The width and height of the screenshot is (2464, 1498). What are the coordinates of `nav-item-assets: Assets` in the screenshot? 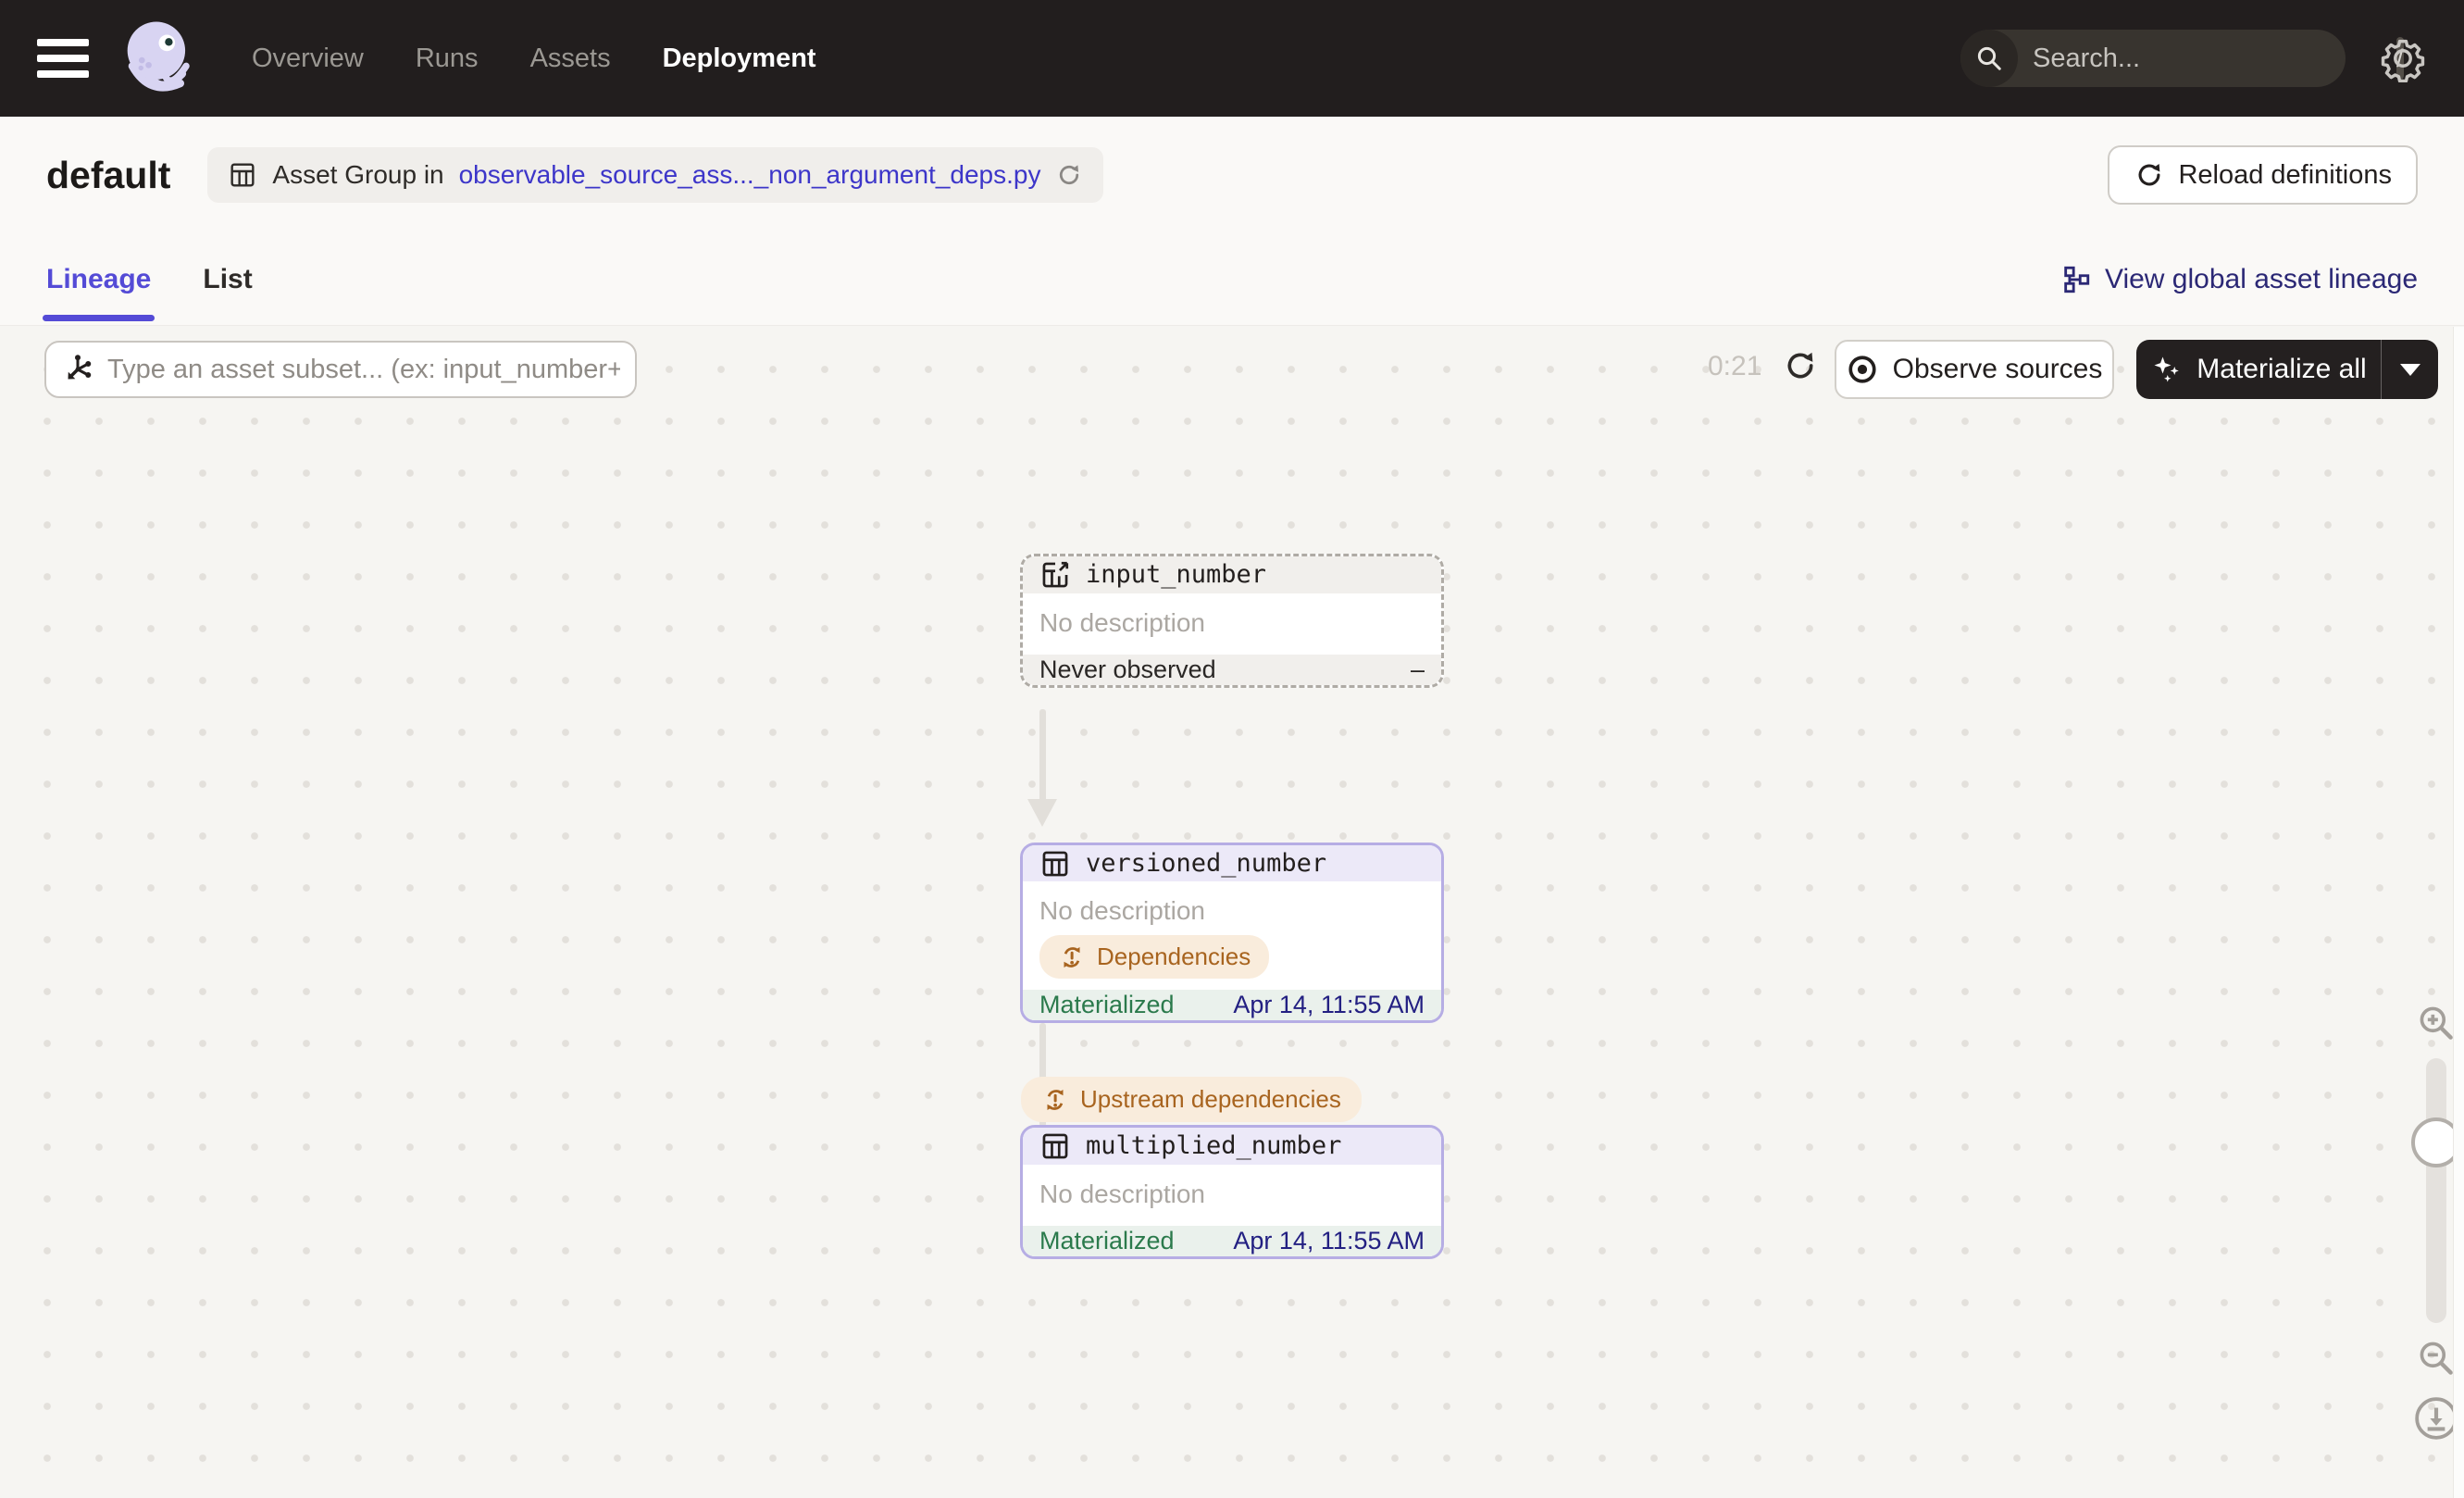 It's located at (570, 59).